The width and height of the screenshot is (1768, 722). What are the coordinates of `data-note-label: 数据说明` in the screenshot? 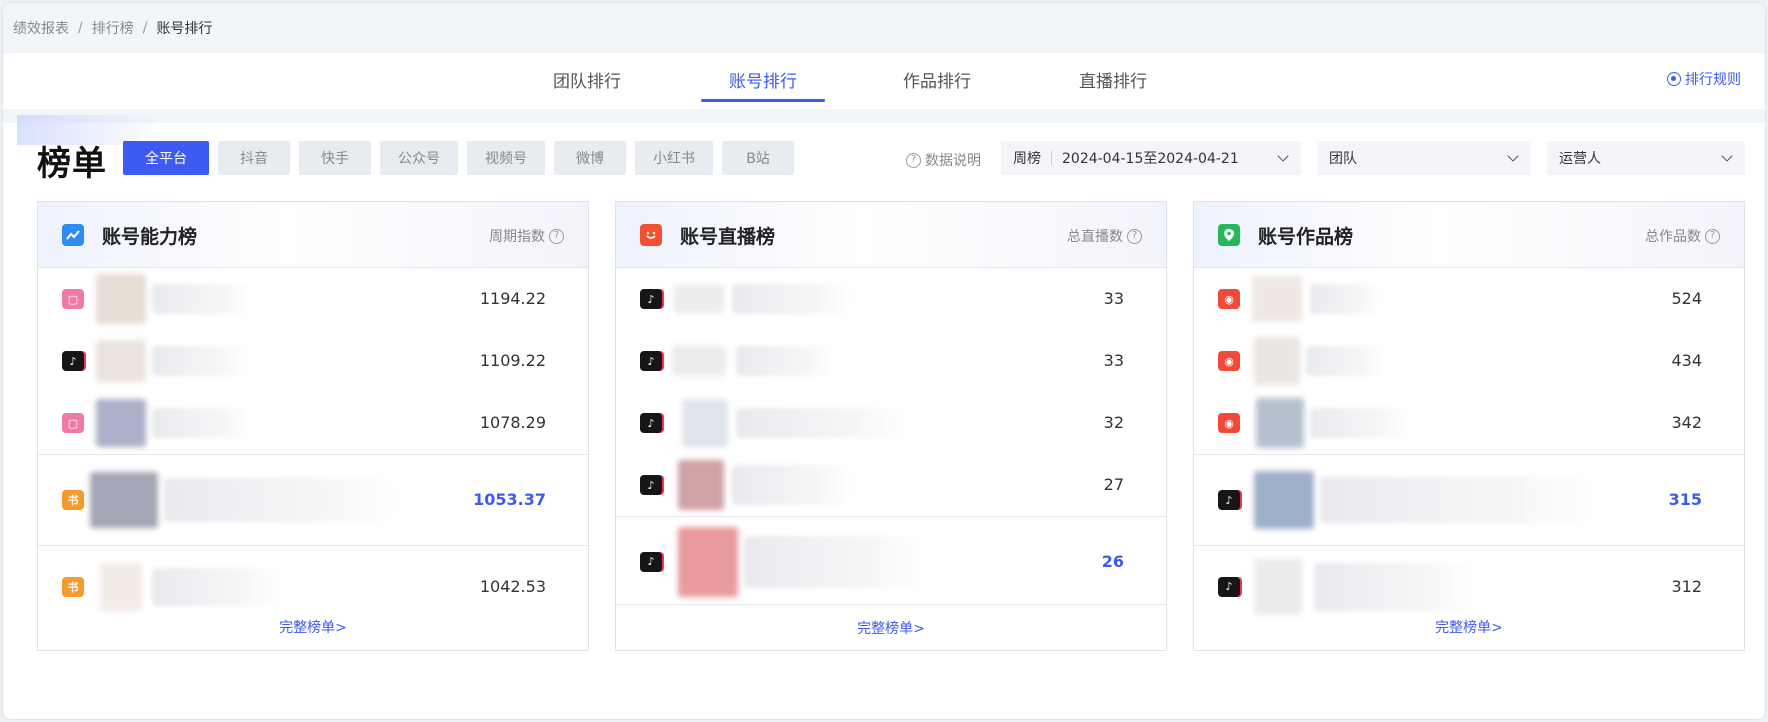 It's located at (953, 161).